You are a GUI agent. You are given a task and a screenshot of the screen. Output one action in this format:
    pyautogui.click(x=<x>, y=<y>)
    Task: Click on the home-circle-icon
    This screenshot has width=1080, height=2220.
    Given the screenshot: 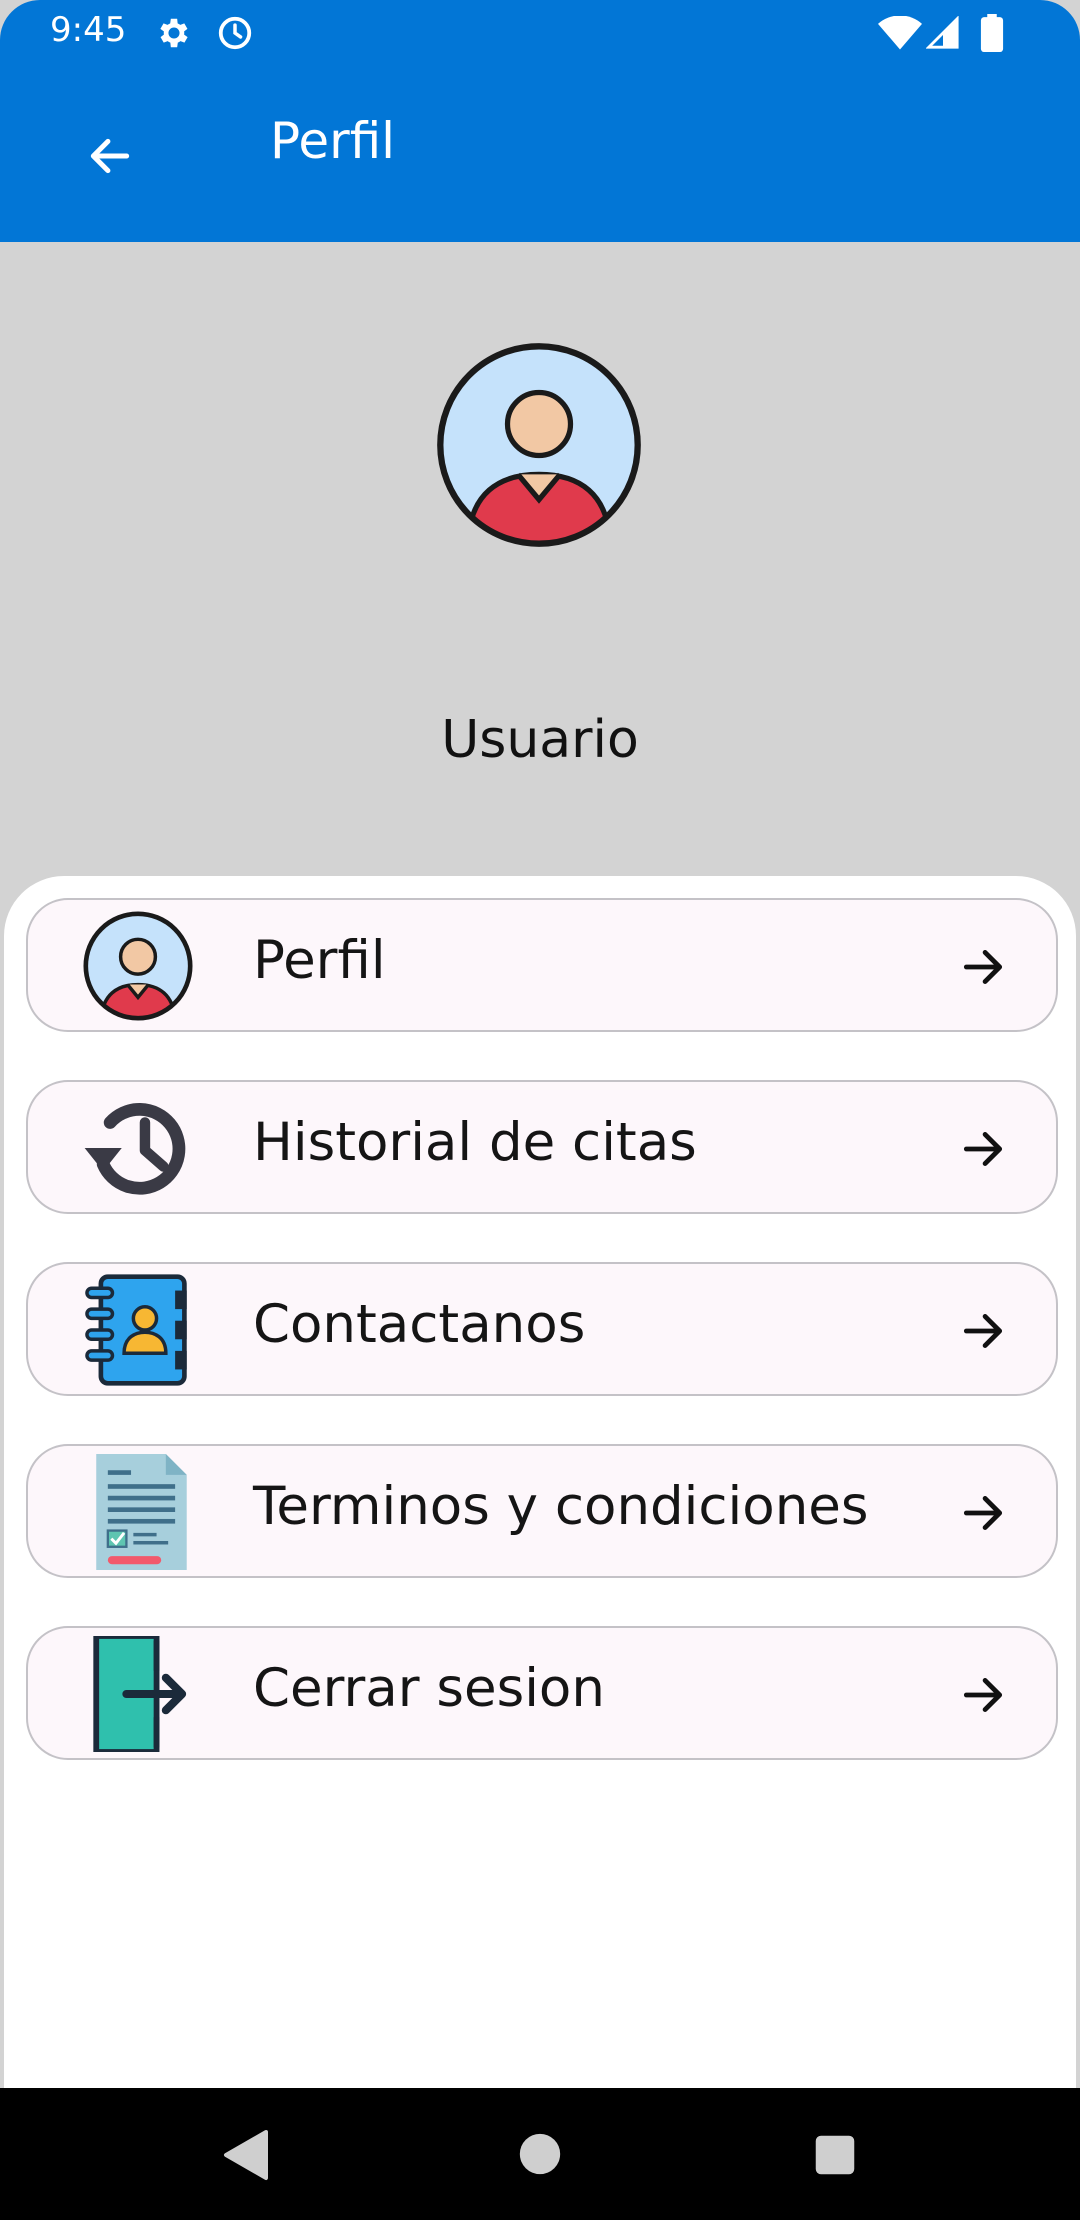 What is the action you would take?
    pyautogui.click(x=540, y=2154)
    